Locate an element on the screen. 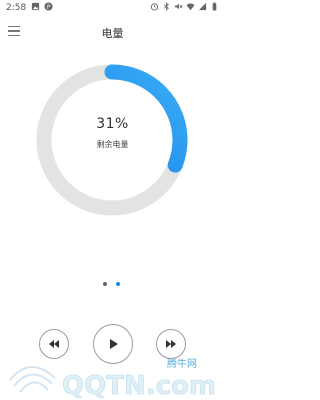  alarm-icon is located at coordinates (154, 7).